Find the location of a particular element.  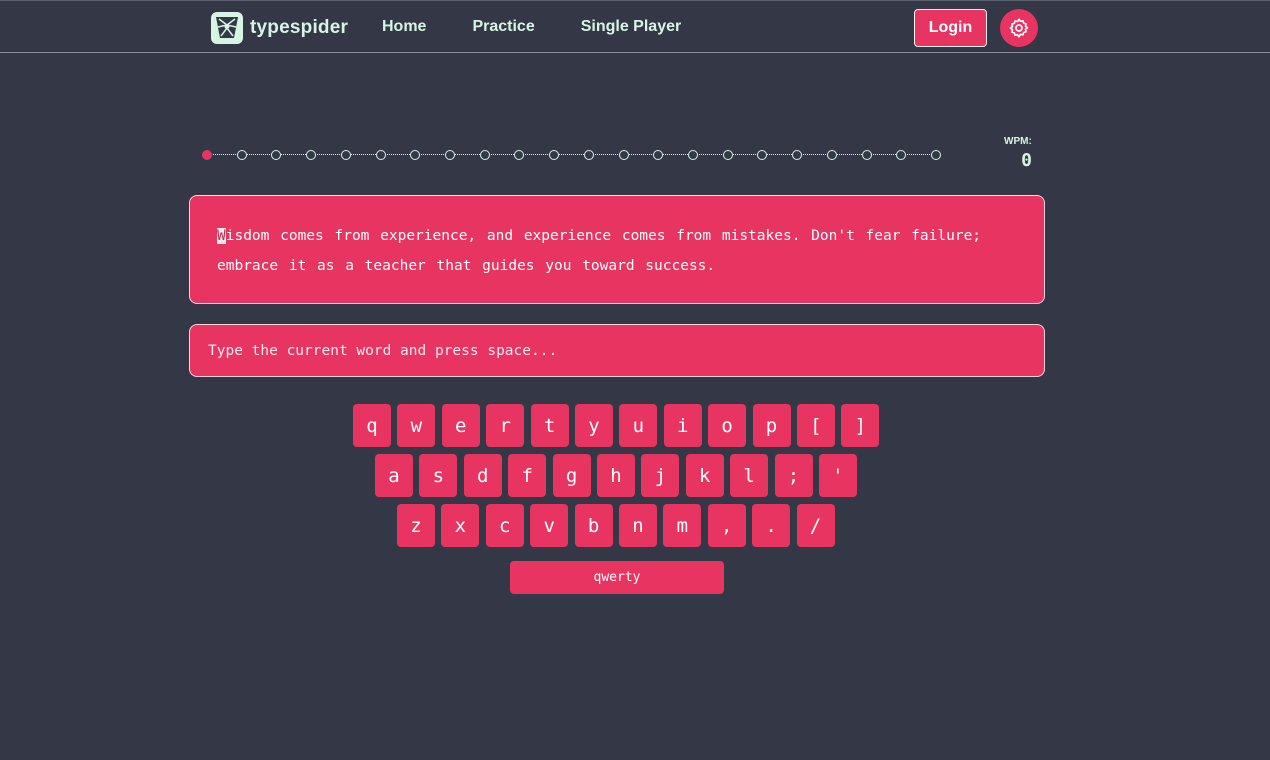

key: m is located at coordinates (682, 525).